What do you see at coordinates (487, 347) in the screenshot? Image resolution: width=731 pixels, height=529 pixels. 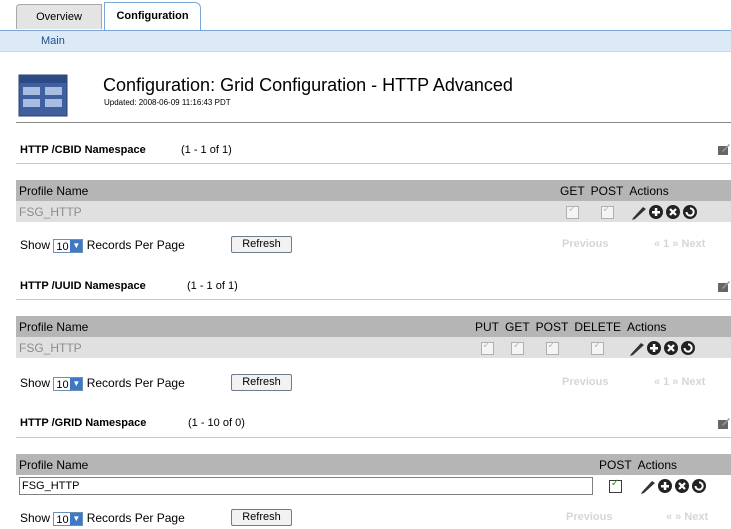 I see `put-checkbox` at bounding box center [487, 347].